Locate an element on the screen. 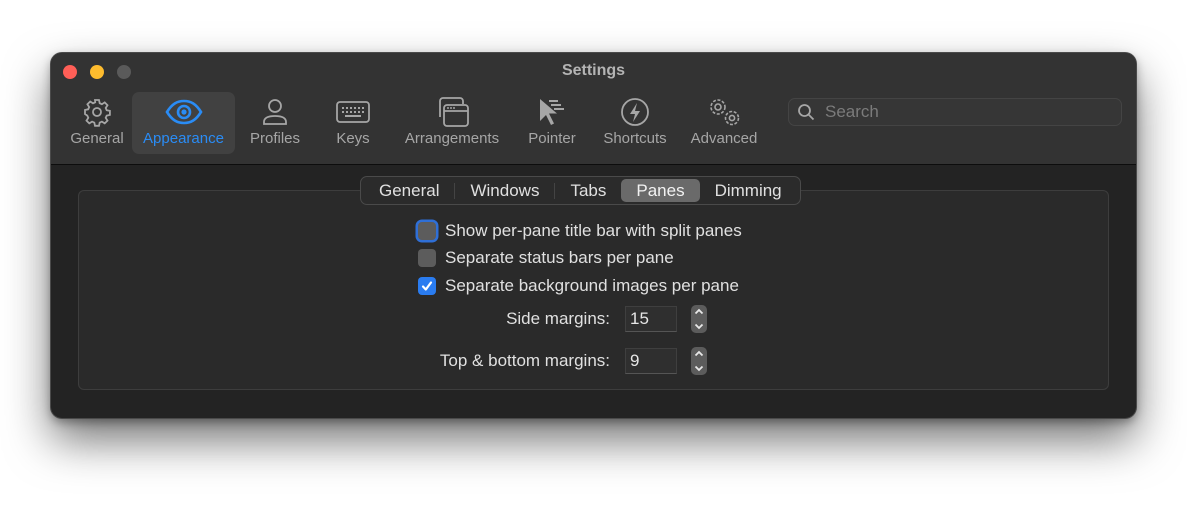 The width and height of the screenshot is (1187, 522). pointer-icon is located at coordinates (552, 112).